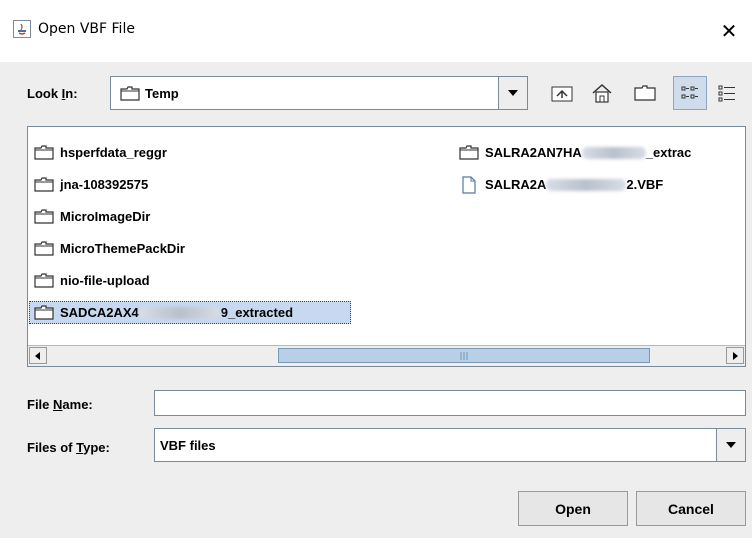  I want to click on list-item-label-prefix: SALRA2AN7HA, so click(533, 152).